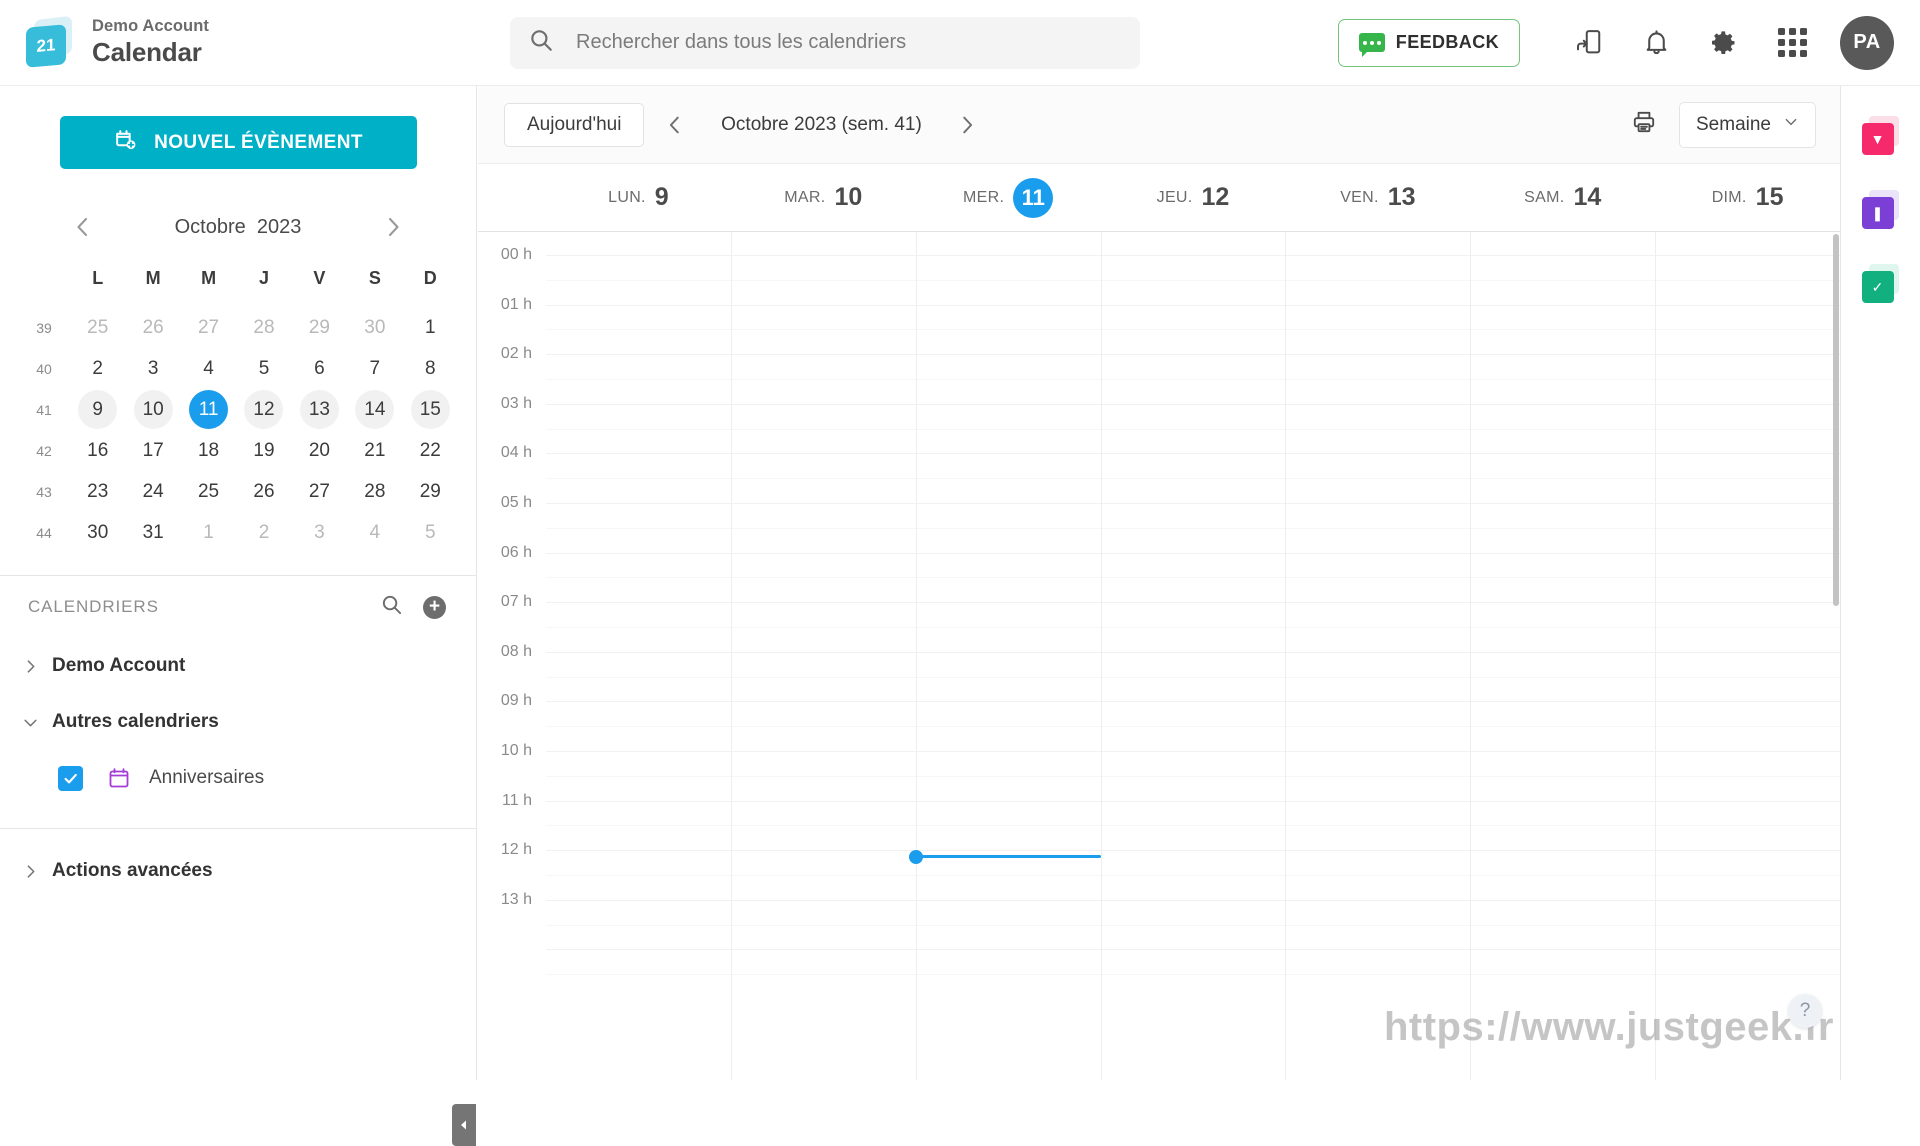 The image size is (1920, 1146). Describe the element at coordinates (374, 368) in the screenshot. I see `mini-day-cell: 7` at that location.